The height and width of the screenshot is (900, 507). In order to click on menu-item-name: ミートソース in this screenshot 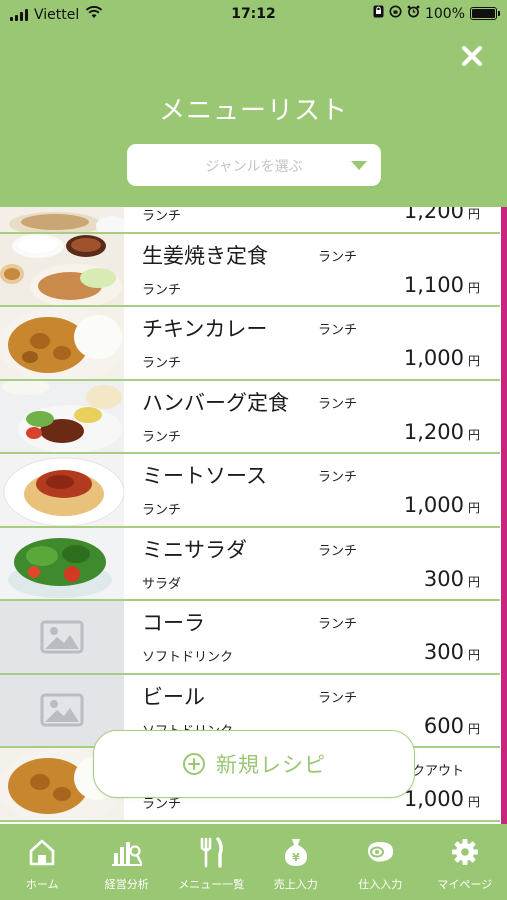, I will do `click(204, 476)`.